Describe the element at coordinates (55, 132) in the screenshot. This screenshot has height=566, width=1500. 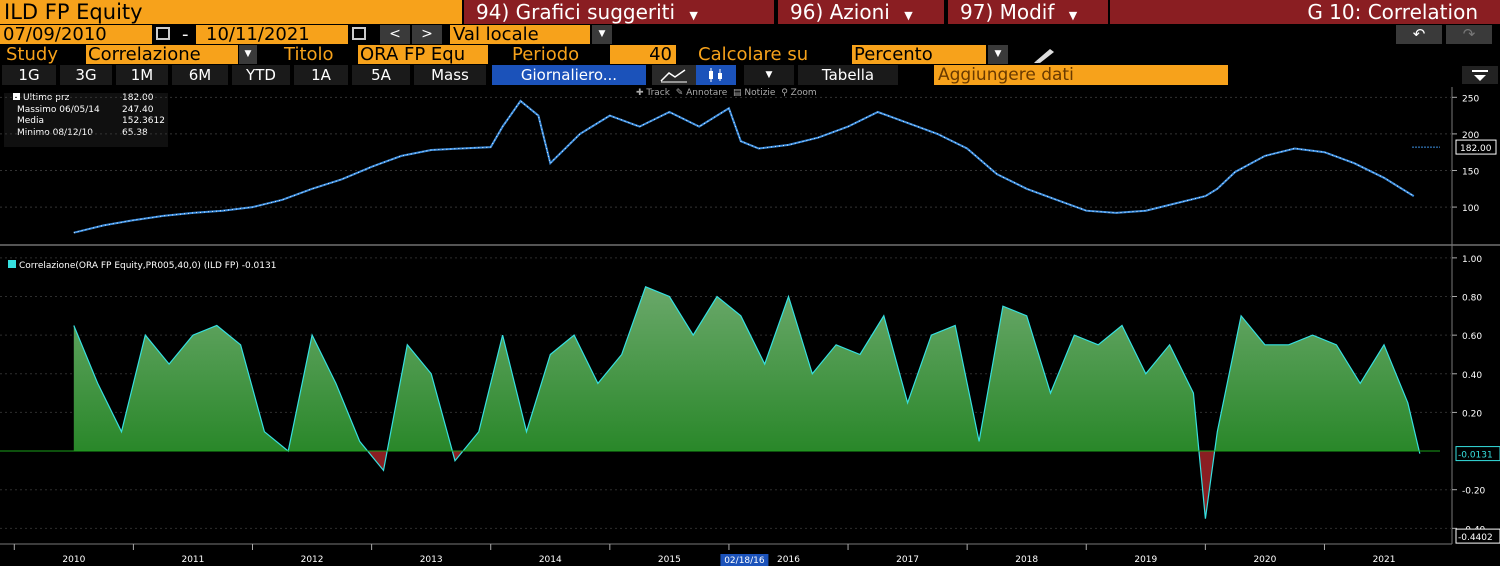
I see `legend-min-label: Minimo 08/12/10` at that location.